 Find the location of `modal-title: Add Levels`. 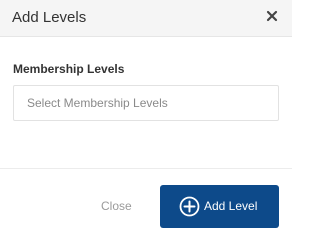

modal-title: Add Levels is located at coordinates (49, 17).